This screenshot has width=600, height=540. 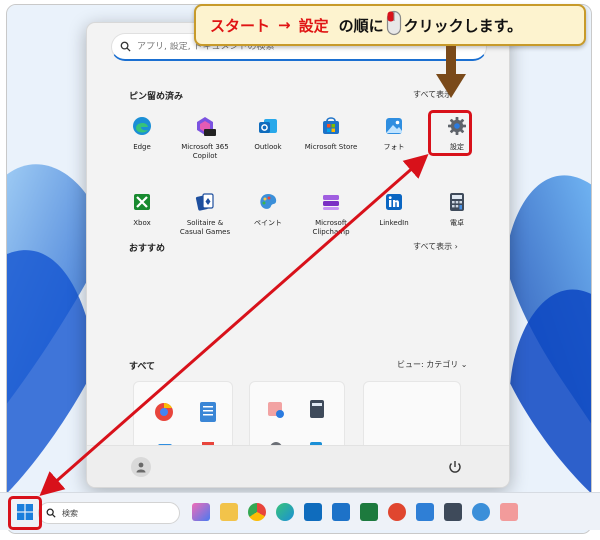 What do you see at coordinates (457, 223) in the screenshot?
I see `app-label: 電卓` at bounding box center [457, 223].